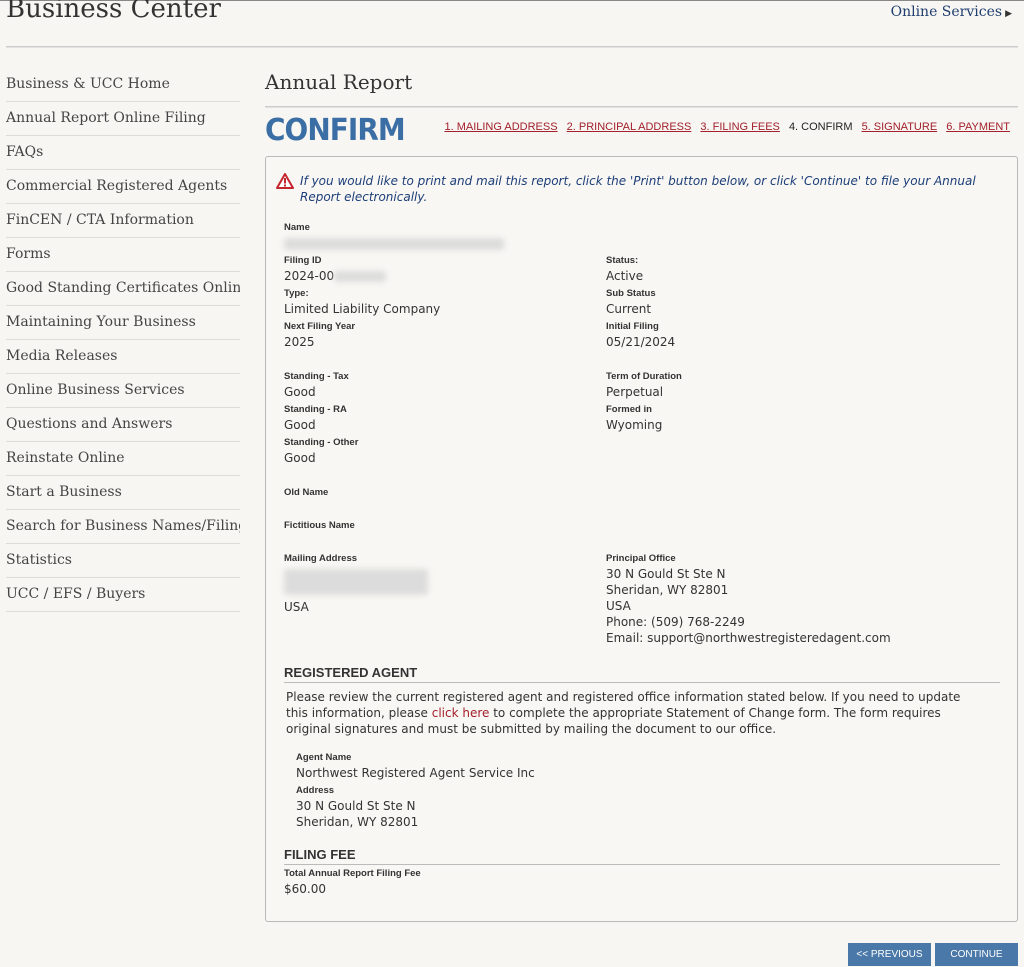 This screenshot has height=967, width=1024. Describe the element at coordinates (300, 458) in the screenshot. I see `standing-other-value: Good` at that location.